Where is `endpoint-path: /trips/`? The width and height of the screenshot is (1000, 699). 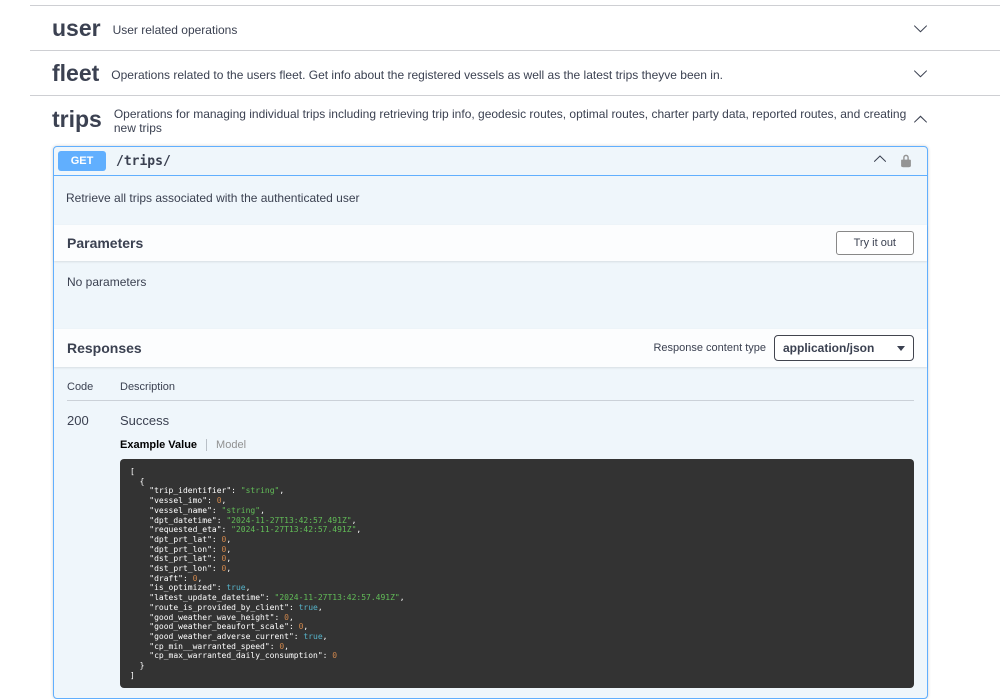 endpoint-path: /trips/ is located at coordinates (143, 161).